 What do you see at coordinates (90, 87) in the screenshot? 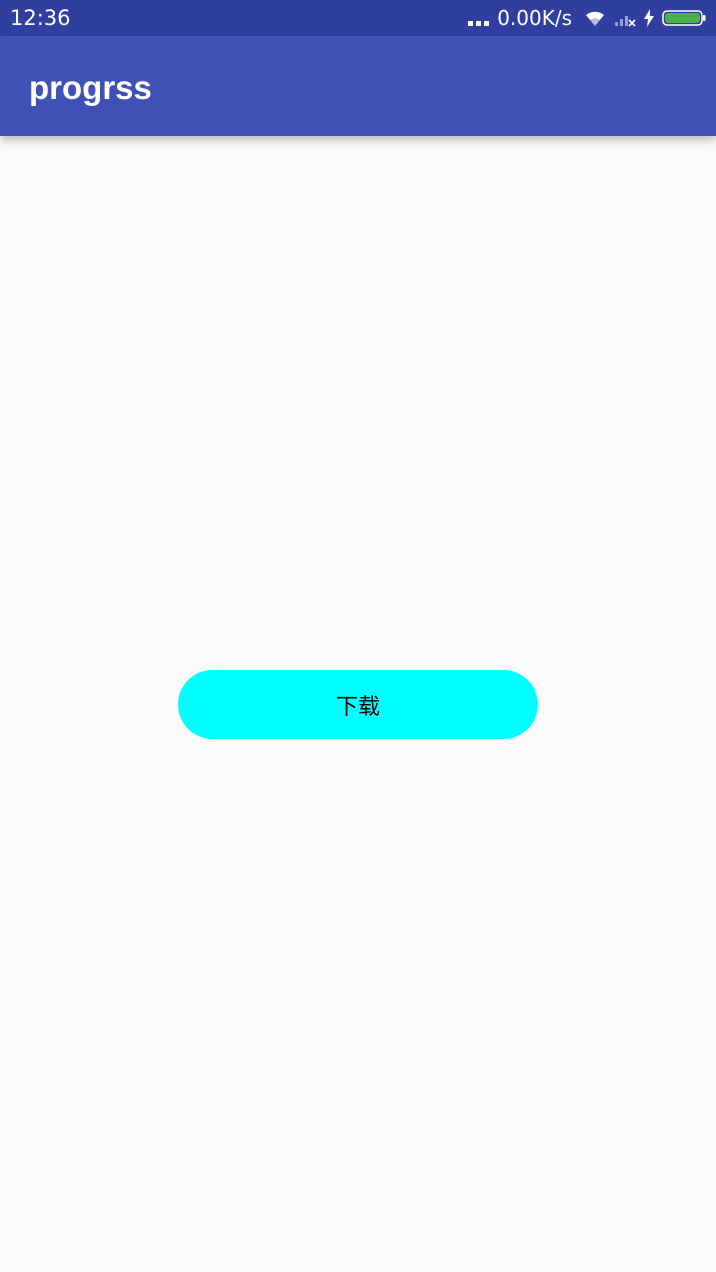
I see `page-title: progrss` at bounding box center [90, 87].